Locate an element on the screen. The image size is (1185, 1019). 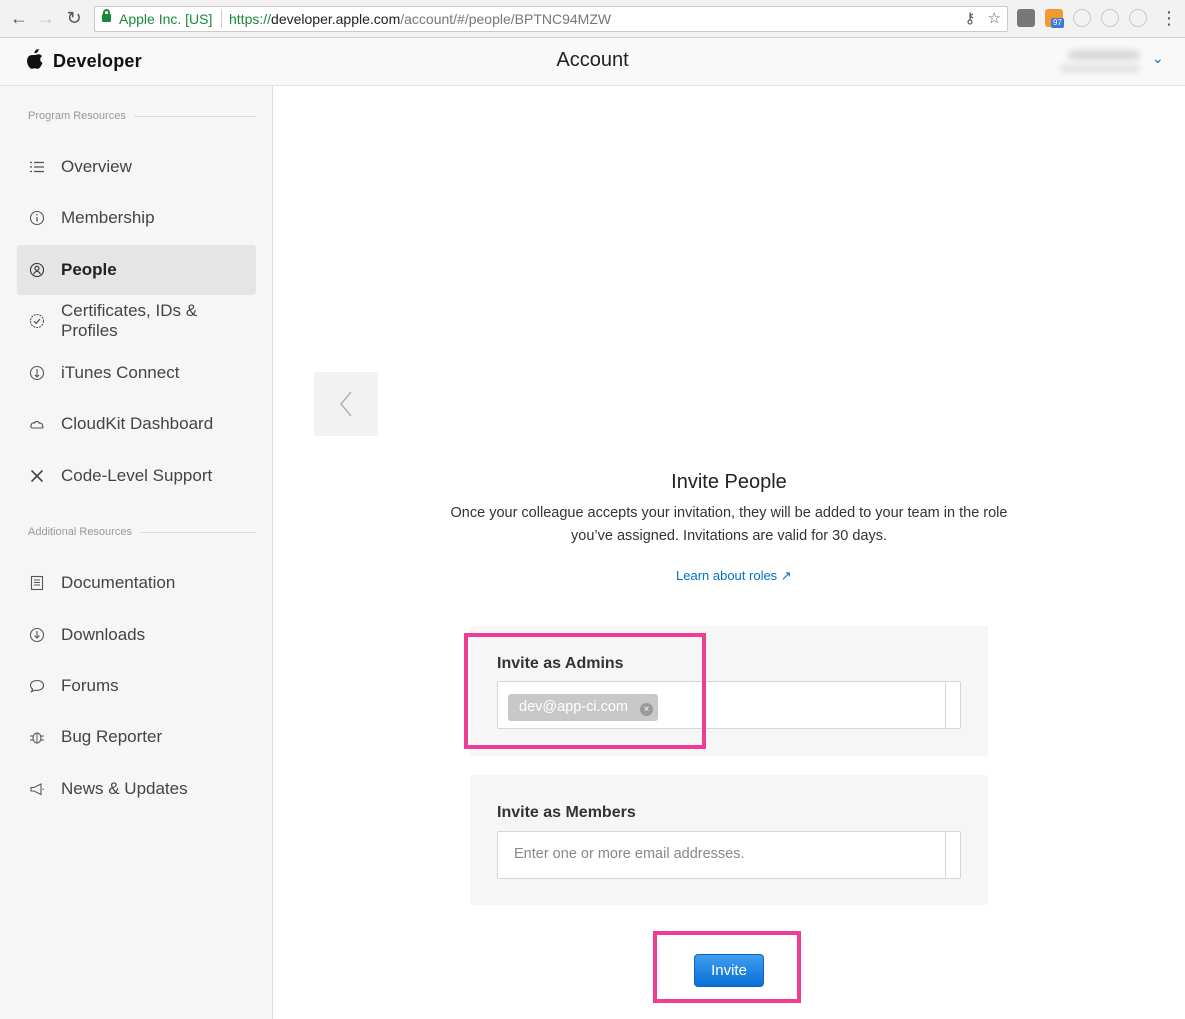
browser-menu-icon: ⋮ is located at coordinates (1169, 18).